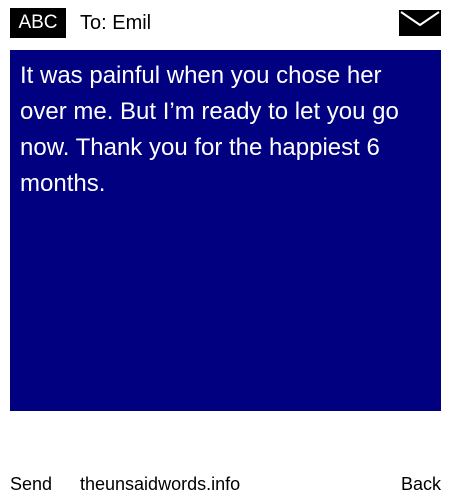 Image resolution: width=450 pixels, height=500 pixels. What do you see at coordinates (38, 23) in the screenshot?
I see `input-mode-indicator: ABC` at bounding box center [38, 23].